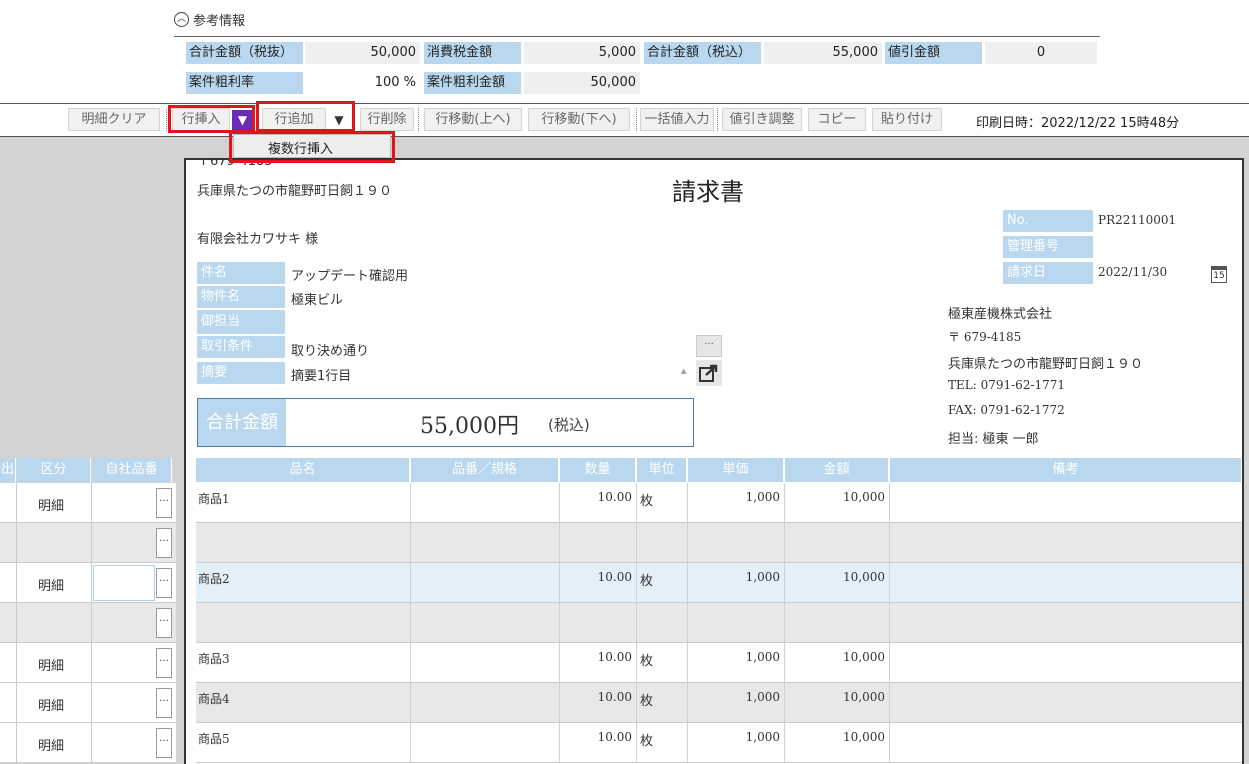 Image resolution: width=1249 pixels, height=764 pixels. Describe the element at coordinates (321, 376) in the screenshot. I see `field-value-summary: 摘要1行目` at that location.